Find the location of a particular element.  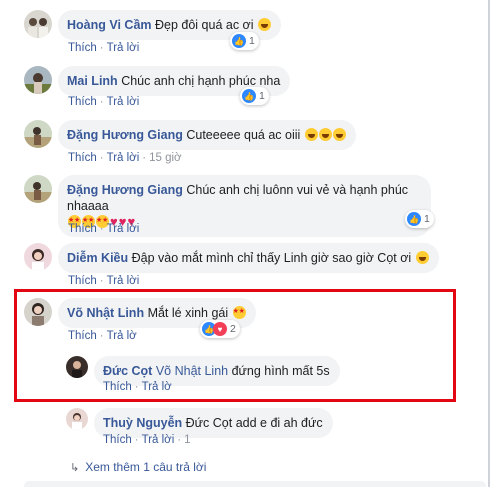

comment-actions: Thích · Trả lời · 15 giờ is located at coordinates (125, 158).